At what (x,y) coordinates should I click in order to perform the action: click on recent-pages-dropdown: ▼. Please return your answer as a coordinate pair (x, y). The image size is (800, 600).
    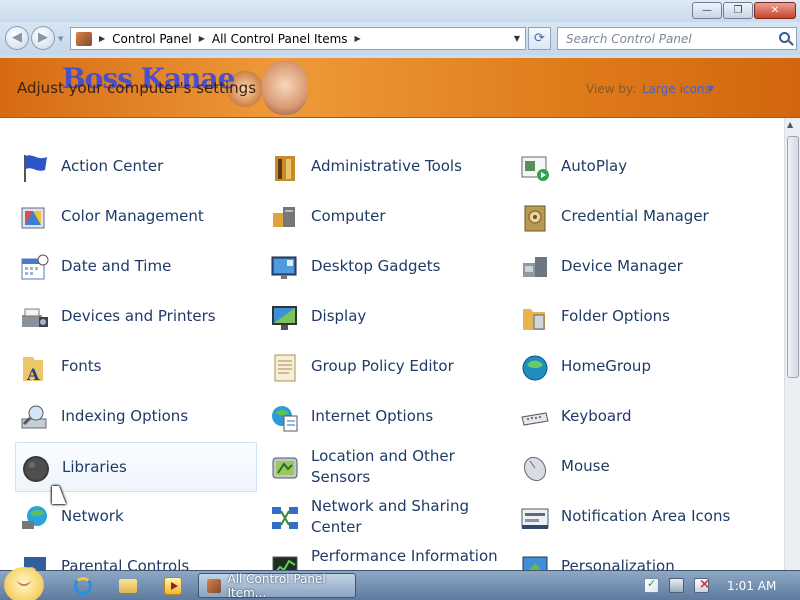
    Looking at the image, I should click on (60, 39).